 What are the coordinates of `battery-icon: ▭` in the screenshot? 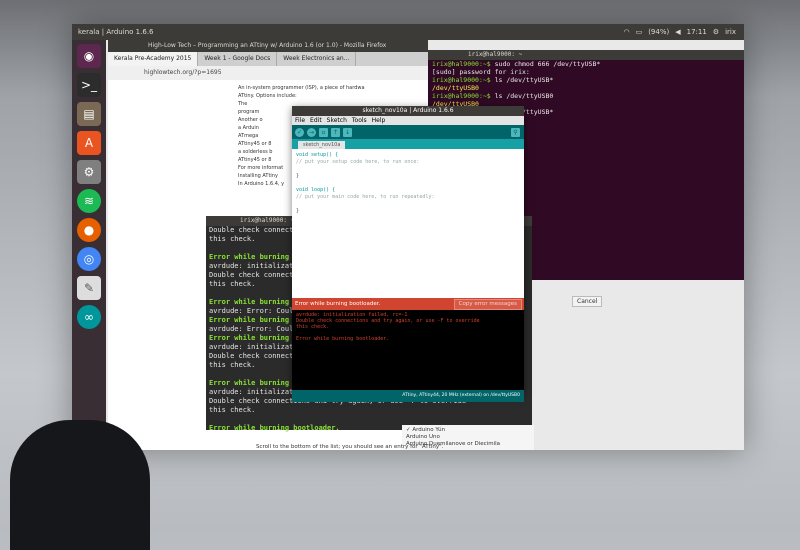 It's located at (639, 32).